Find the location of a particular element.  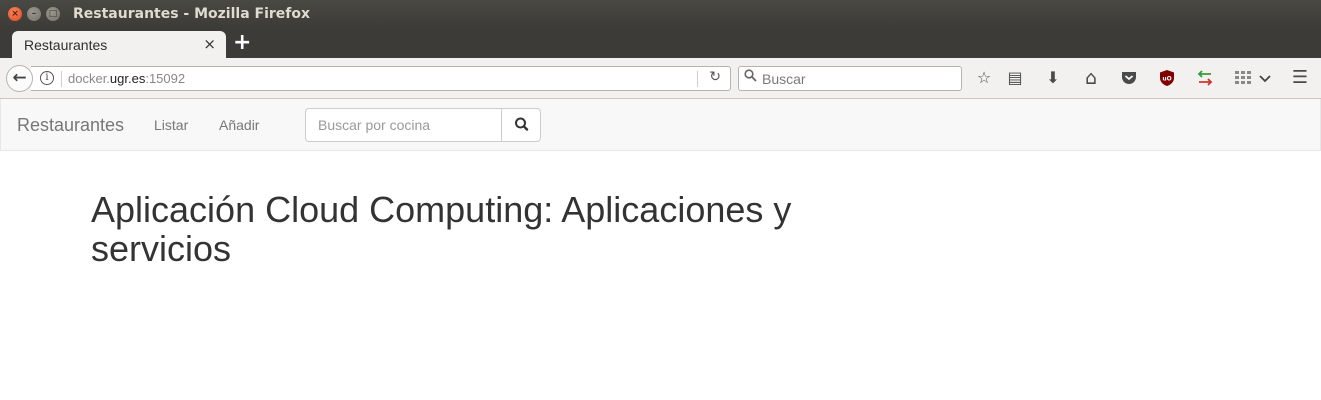

tab-restaurantes: Restaurantes × is located at coordinates (119, 44).